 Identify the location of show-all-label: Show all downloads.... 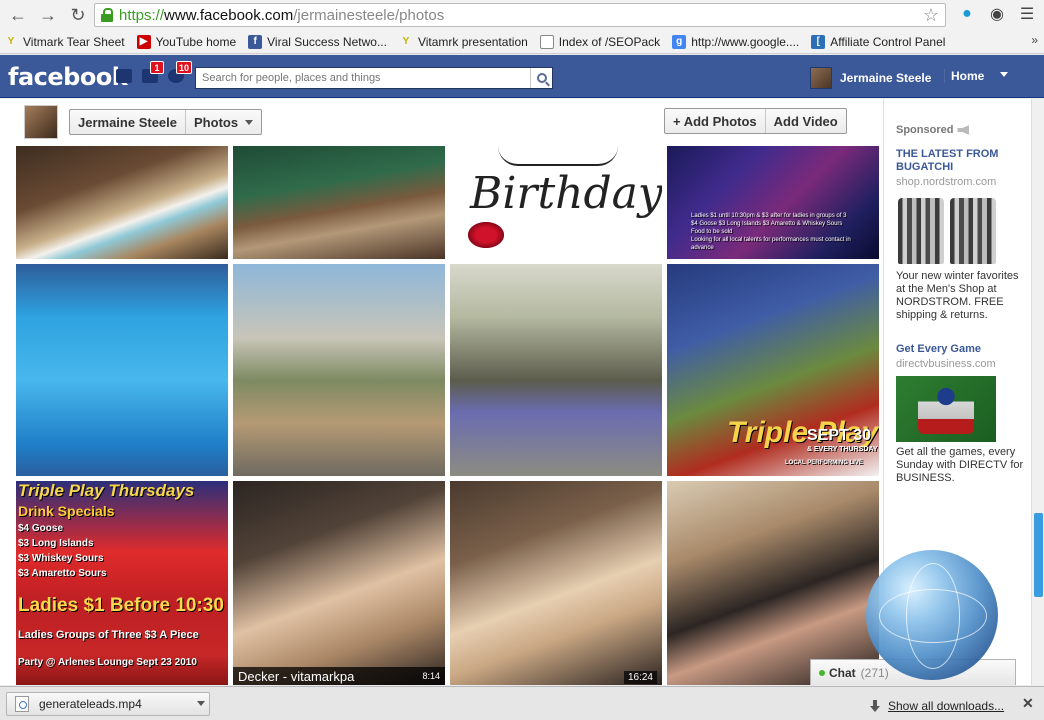
(946, 706).